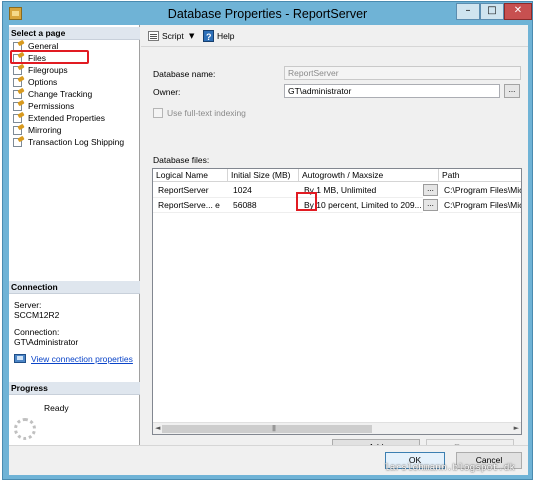 The image size is (539, 484). What do you see at coordinates (167, 92) in the screenshot?
I see `owner-label: Owner:` at bounding box center [167, 92].